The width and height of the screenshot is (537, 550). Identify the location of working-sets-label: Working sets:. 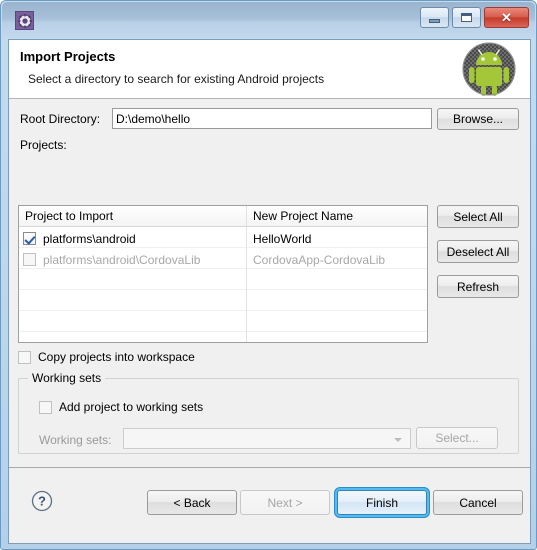
(75, 440).